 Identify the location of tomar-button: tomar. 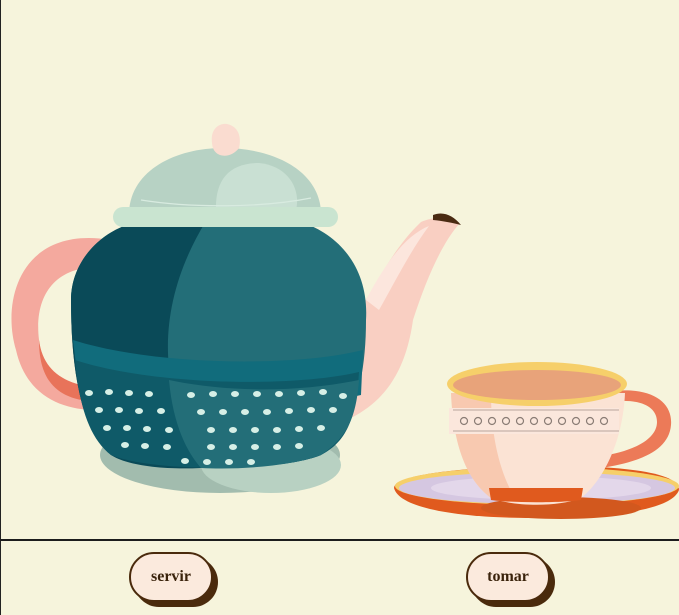
(508, 577).